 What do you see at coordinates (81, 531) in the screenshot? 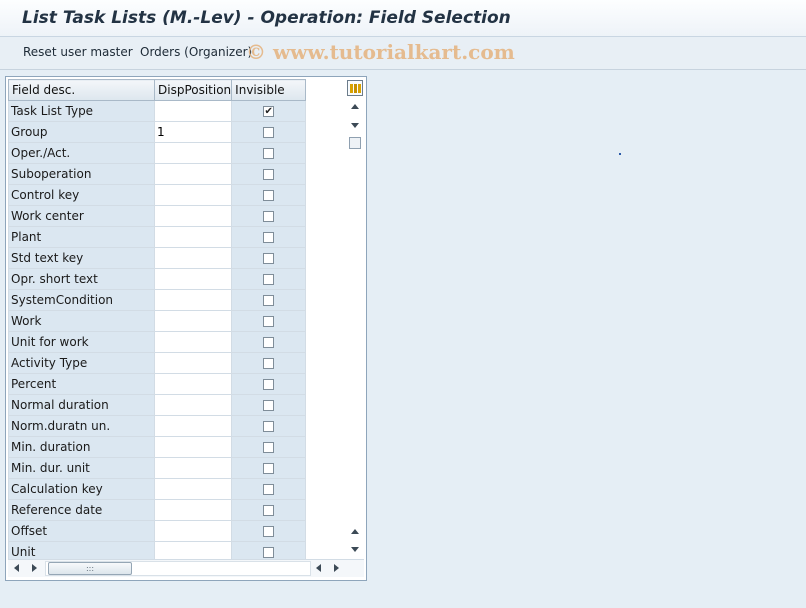
I see `field-desc-cell: Offset` at bounding box center [81, 531].